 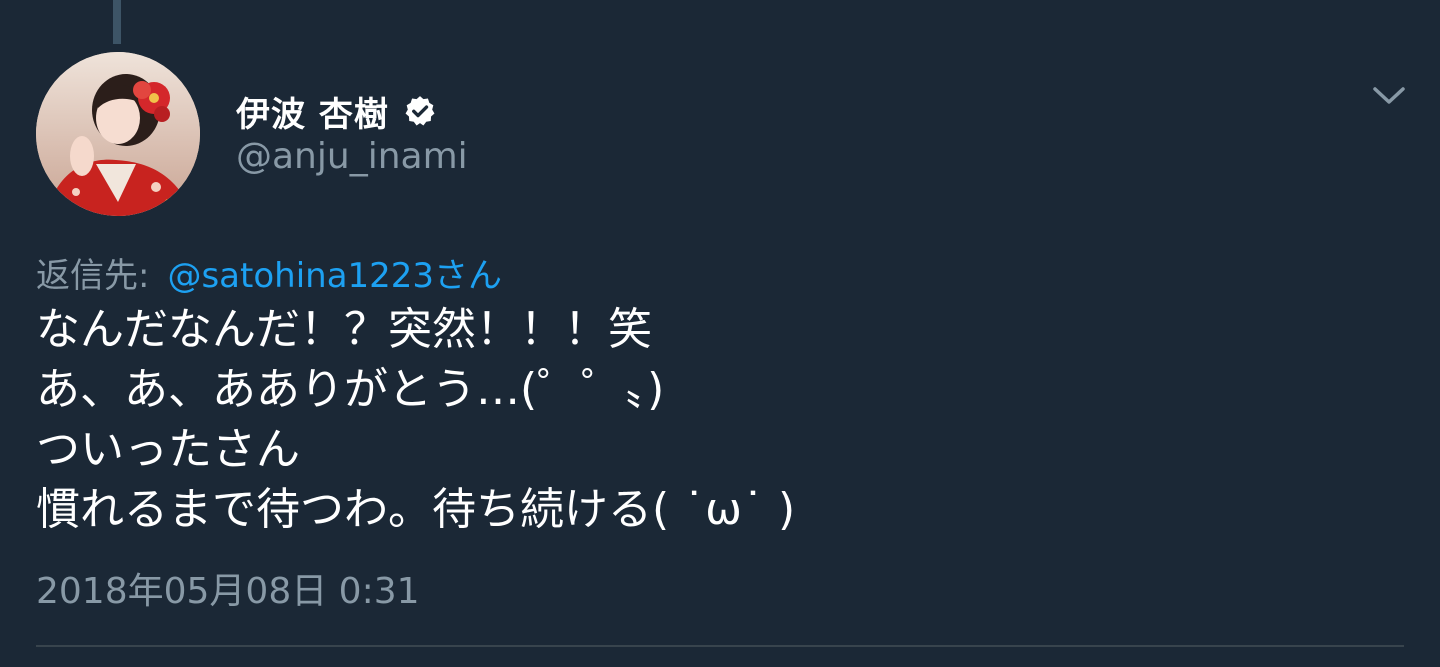 I want to click on tweet-line: 慣れるまで待つわ。待ち続ける( ˙ω˙ ), so click(x=416, y=509).